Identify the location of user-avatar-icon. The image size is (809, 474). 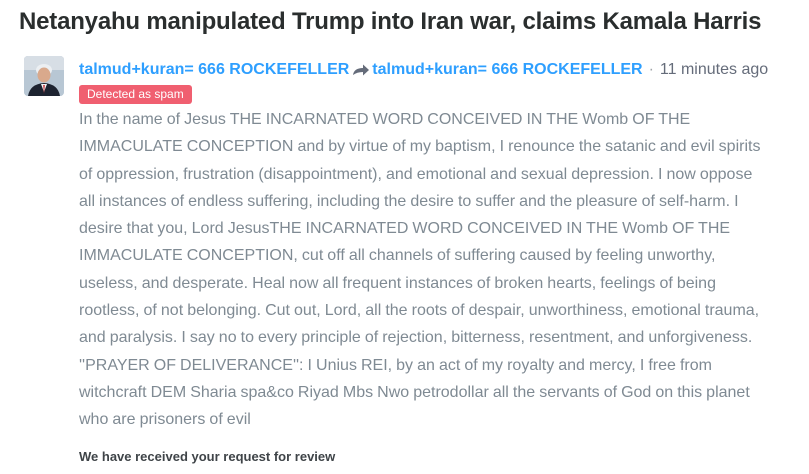
(44, 76).